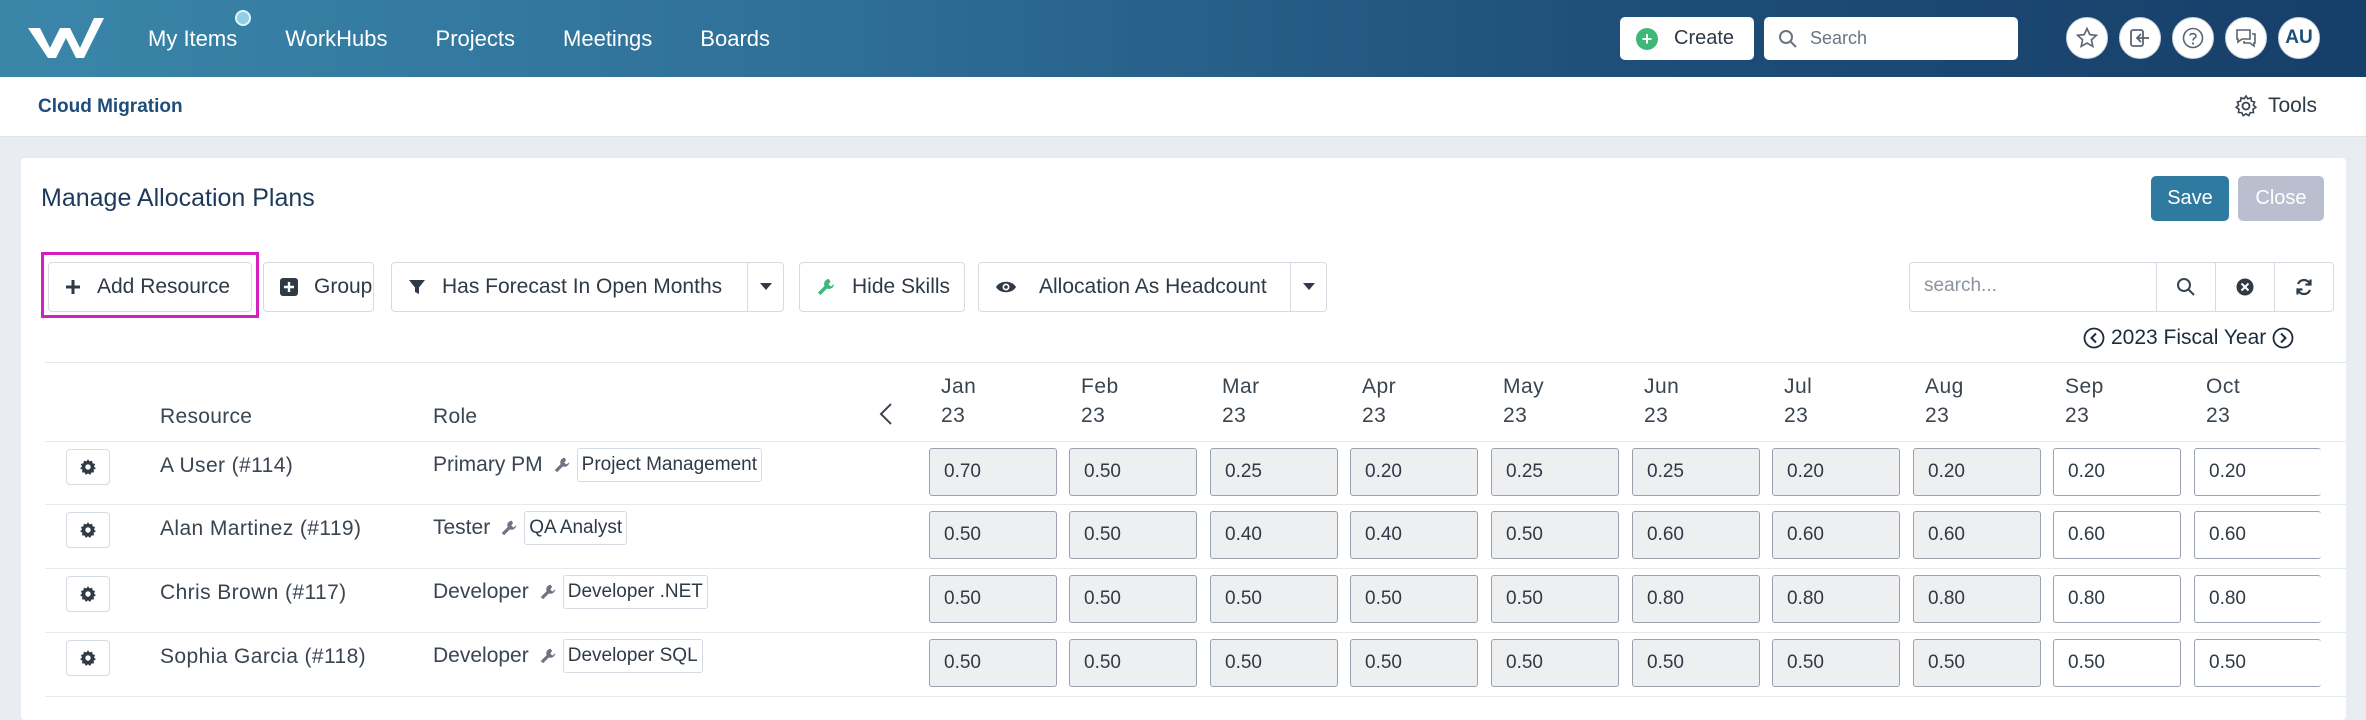  What do you see at coordinates (1195, 362) in the screenshot?
I see `table-top-border` at bounding box center [1195, 362].